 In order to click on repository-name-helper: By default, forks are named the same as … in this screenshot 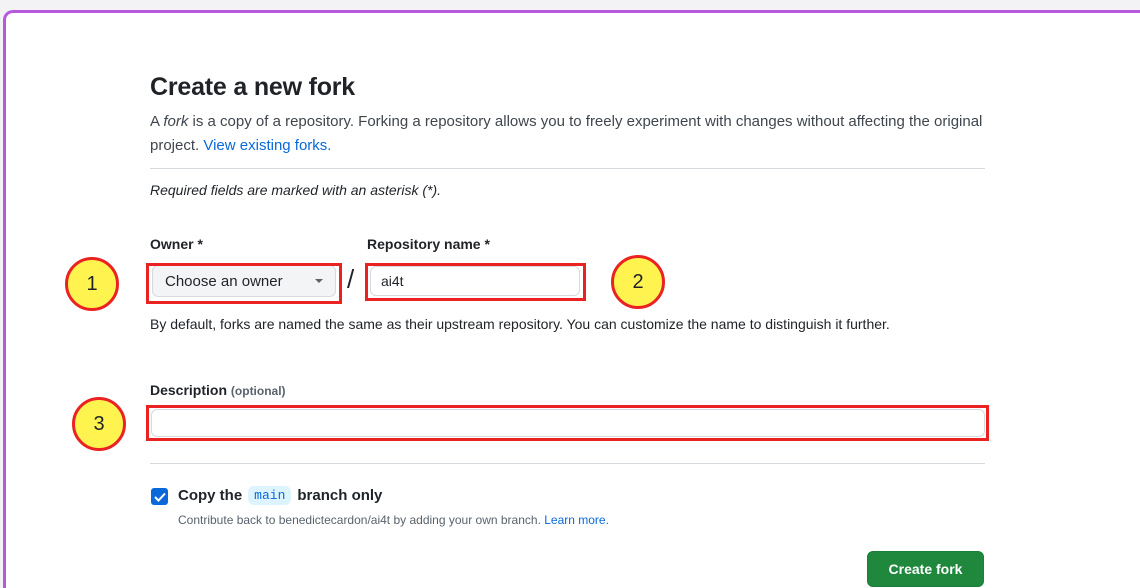, I will do `click(520, 324)`.